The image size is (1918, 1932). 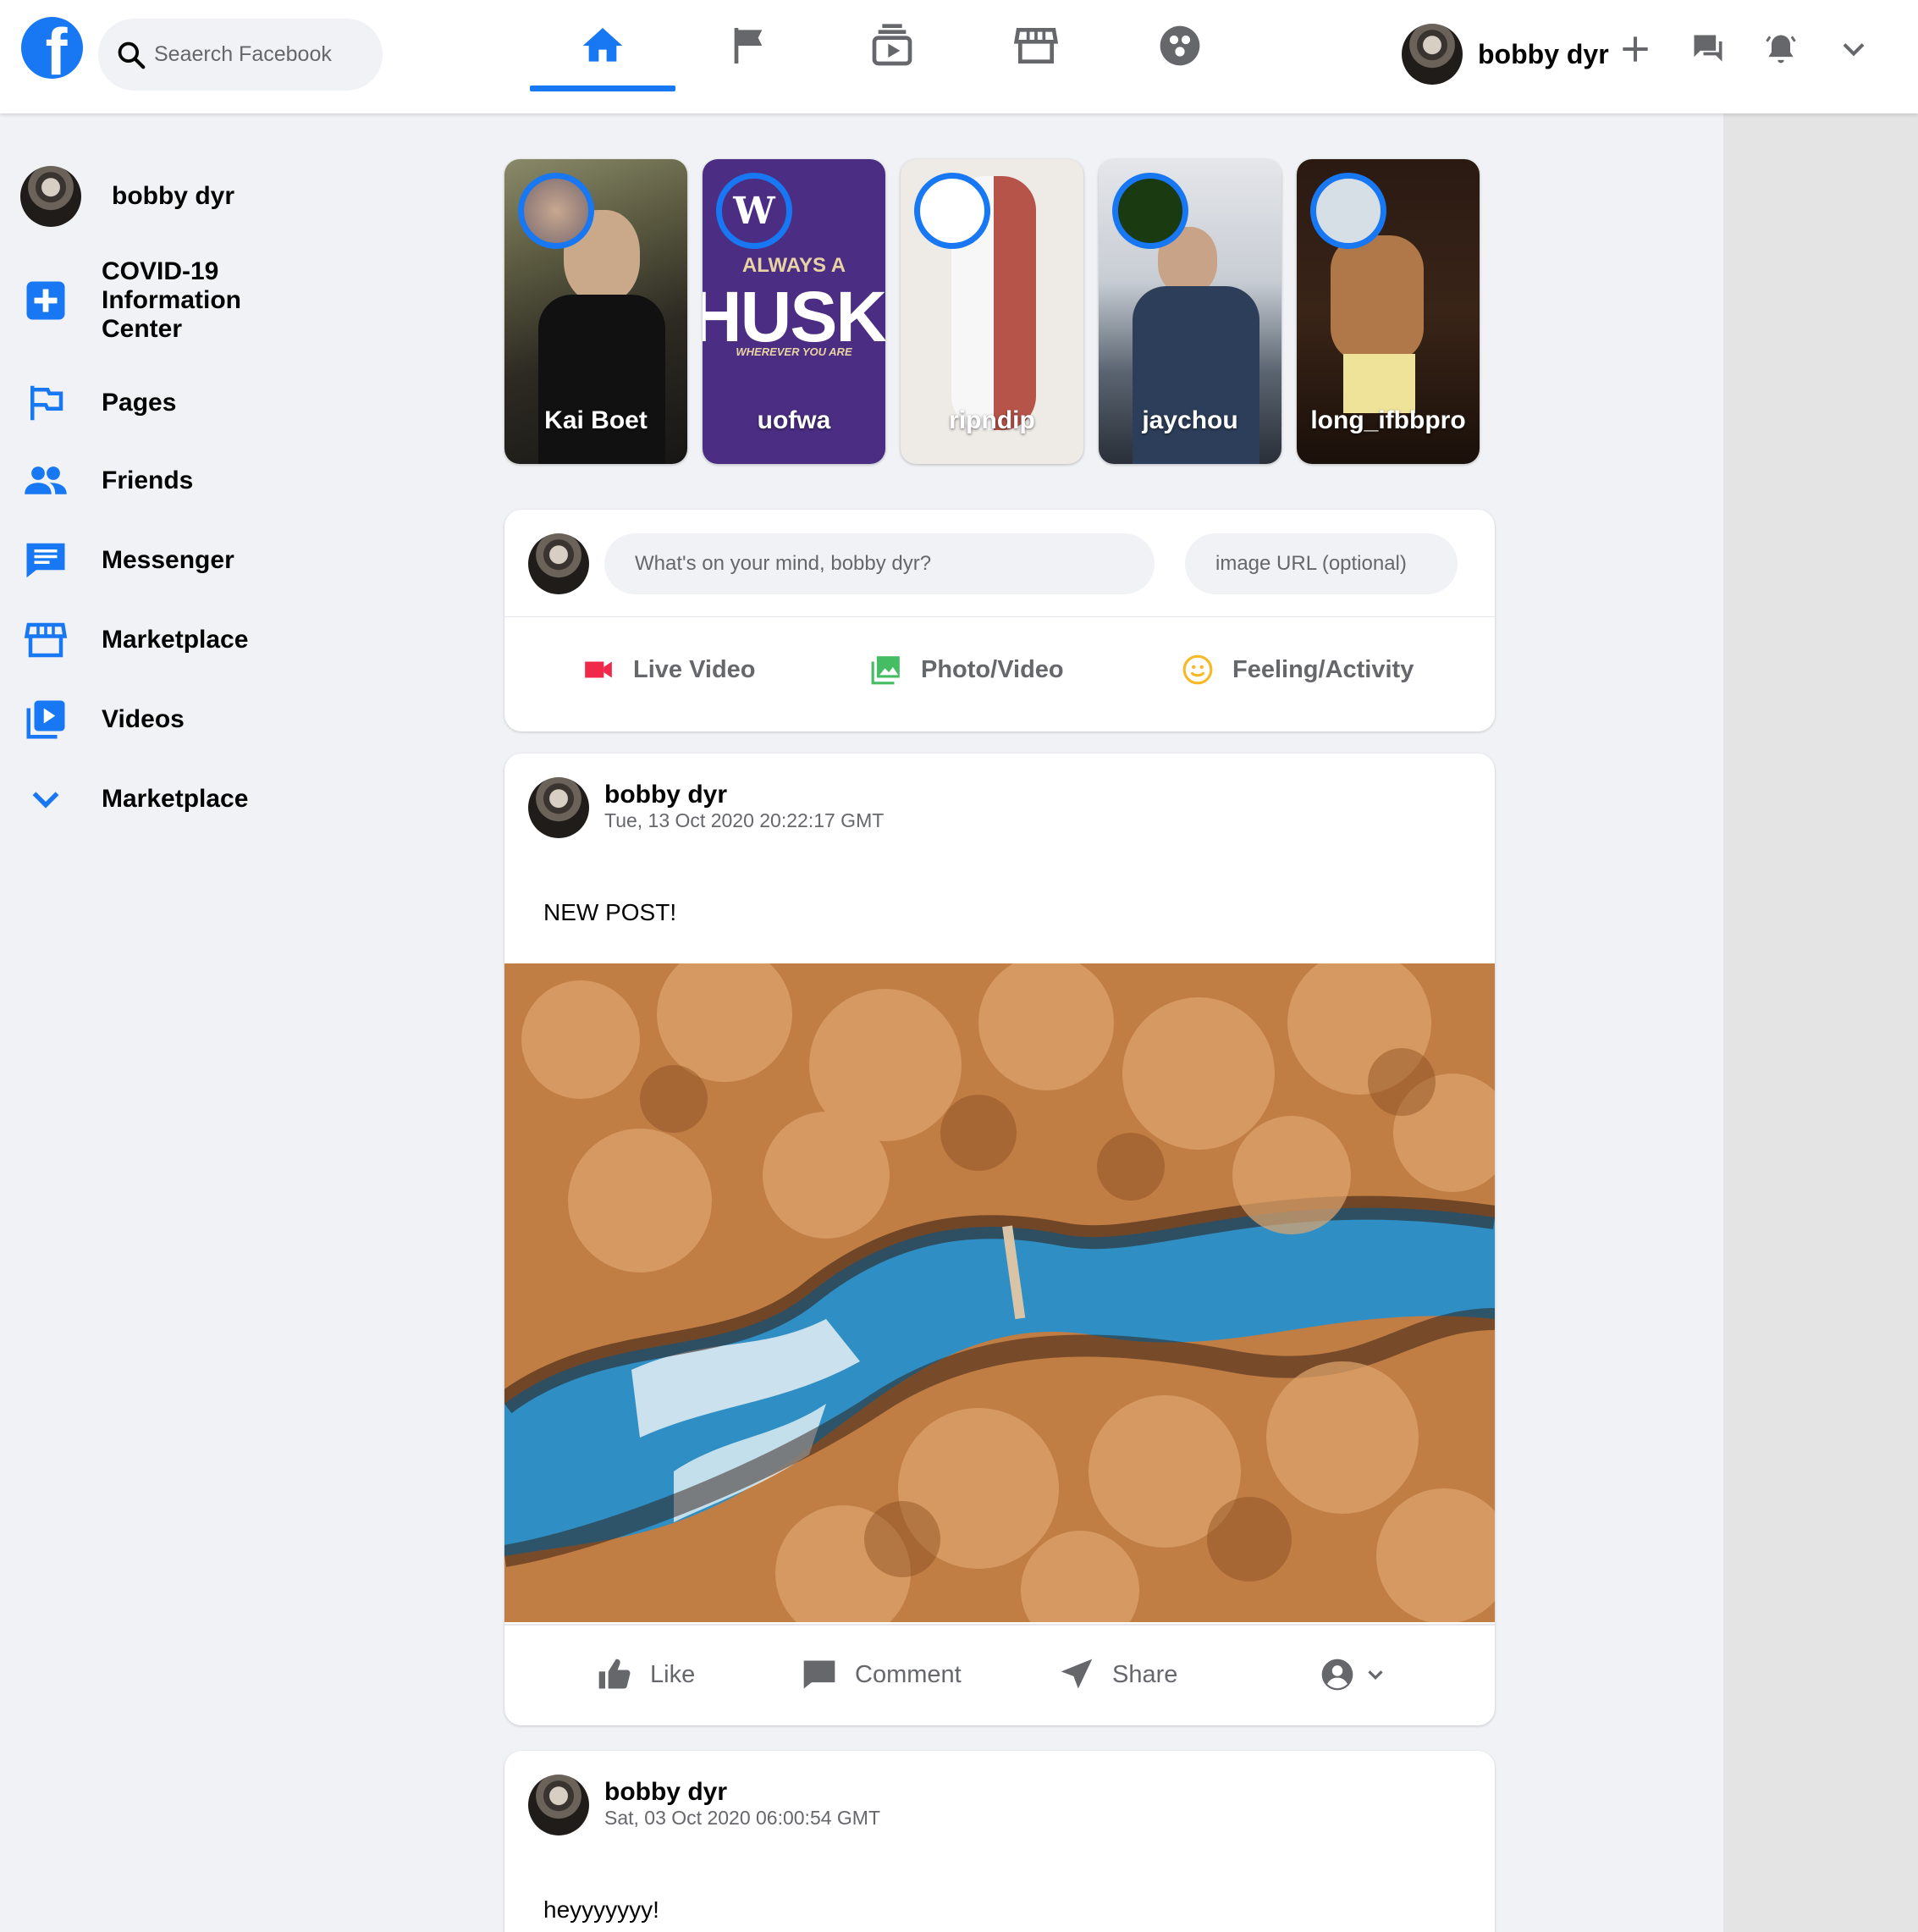 I want to click on status-input, so click(x=879, y=563).